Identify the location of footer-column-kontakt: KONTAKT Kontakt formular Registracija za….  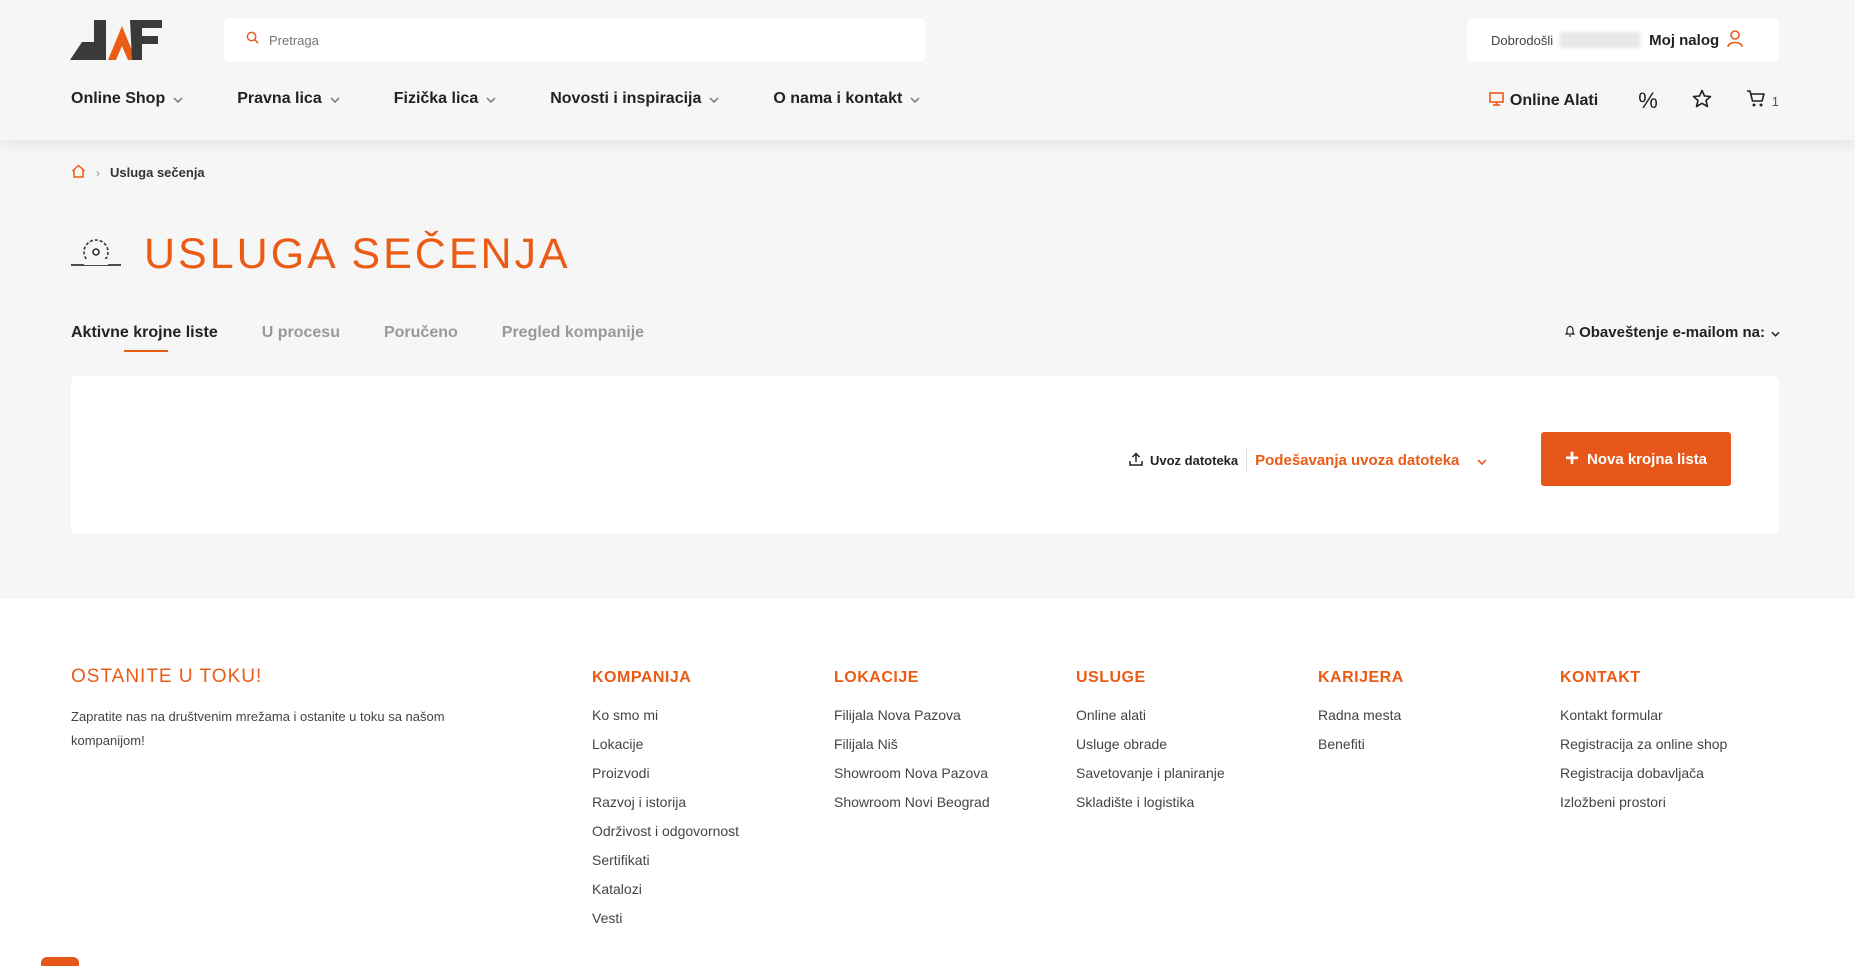
(1643, 743).